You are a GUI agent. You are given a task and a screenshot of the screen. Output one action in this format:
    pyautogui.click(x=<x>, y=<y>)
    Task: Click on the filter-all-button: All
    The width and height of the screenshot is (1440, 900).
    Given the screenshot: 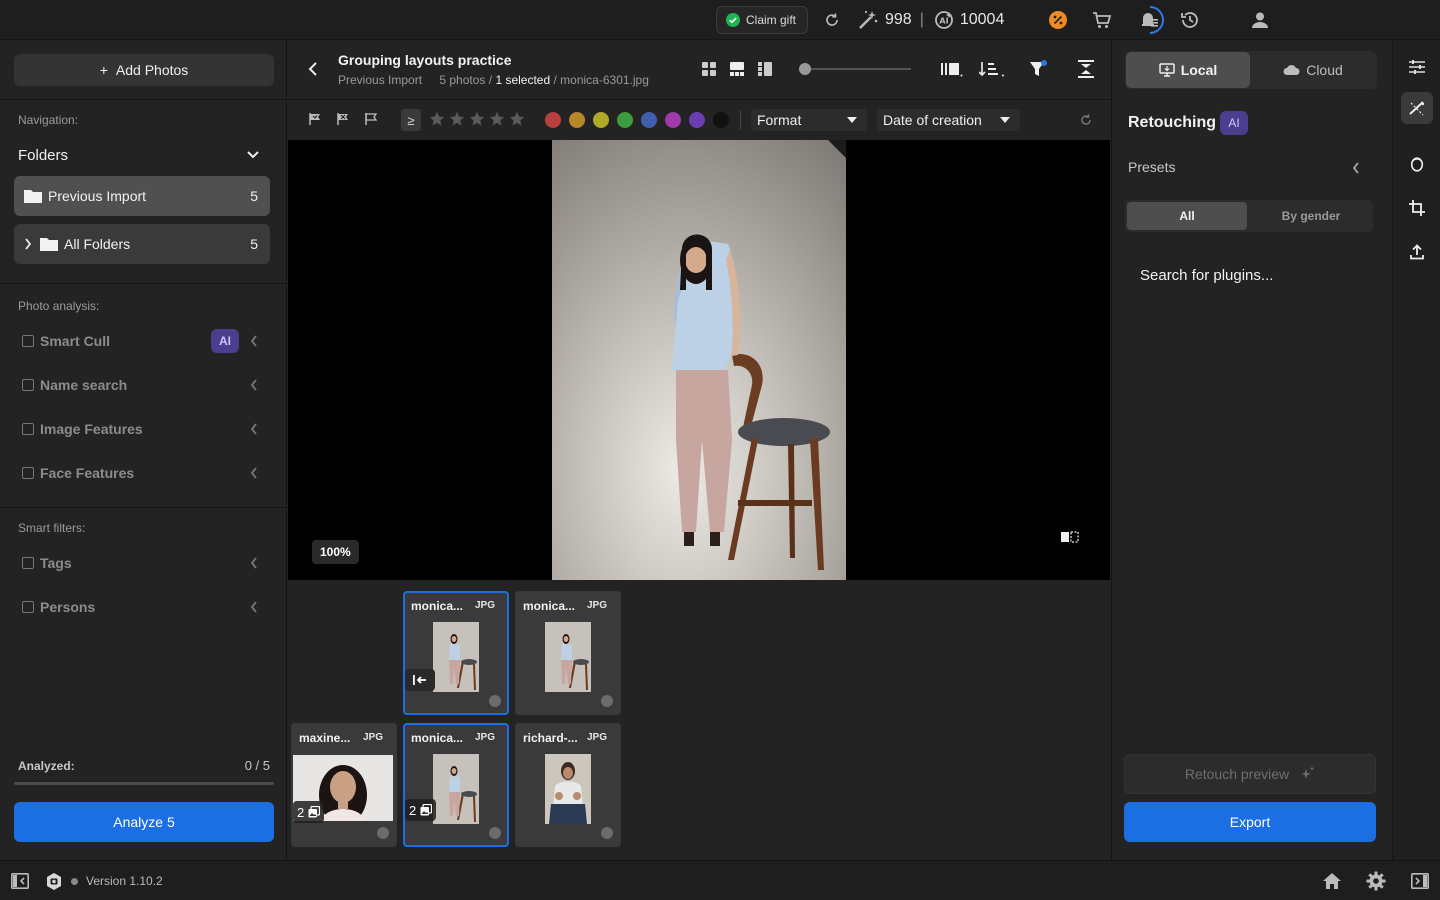 What is the action you would take?
    pyautogui.click(x=1187, y=216)
    